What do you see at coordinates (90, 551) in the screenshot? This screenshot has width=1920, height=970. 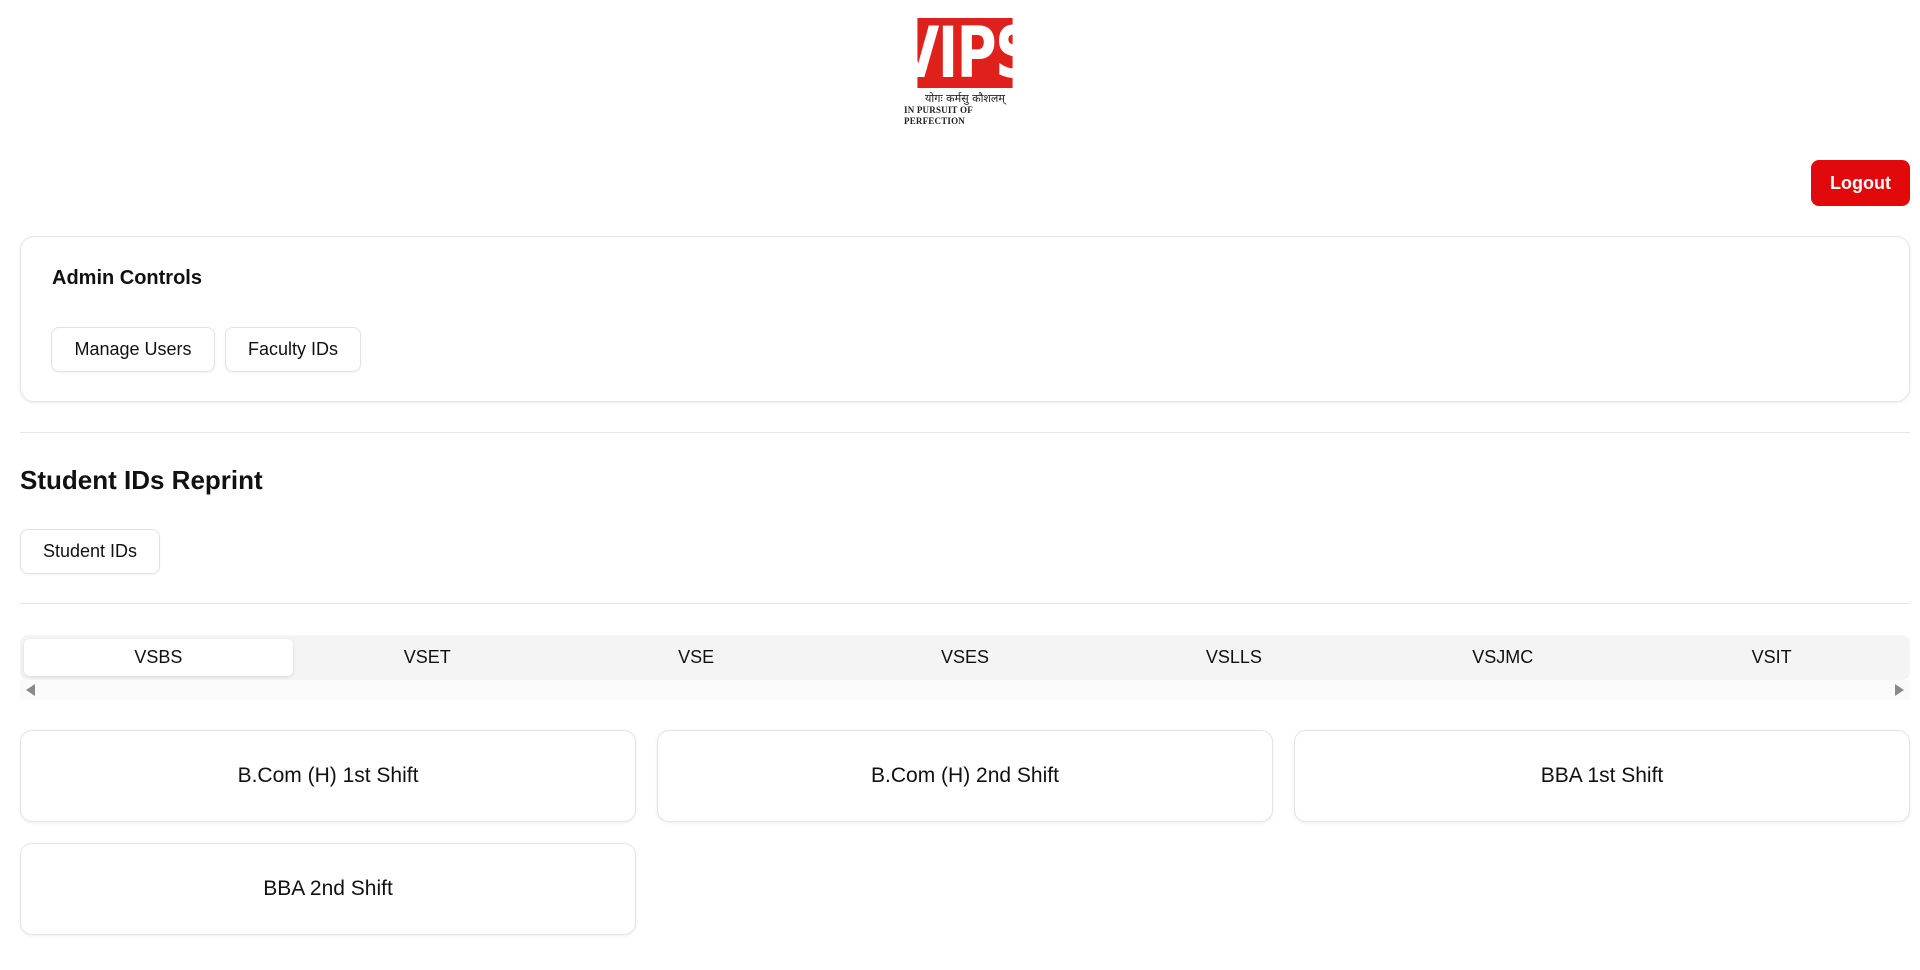 I see `student-ids-button: Student IDs` at bounding box center [90, 551].